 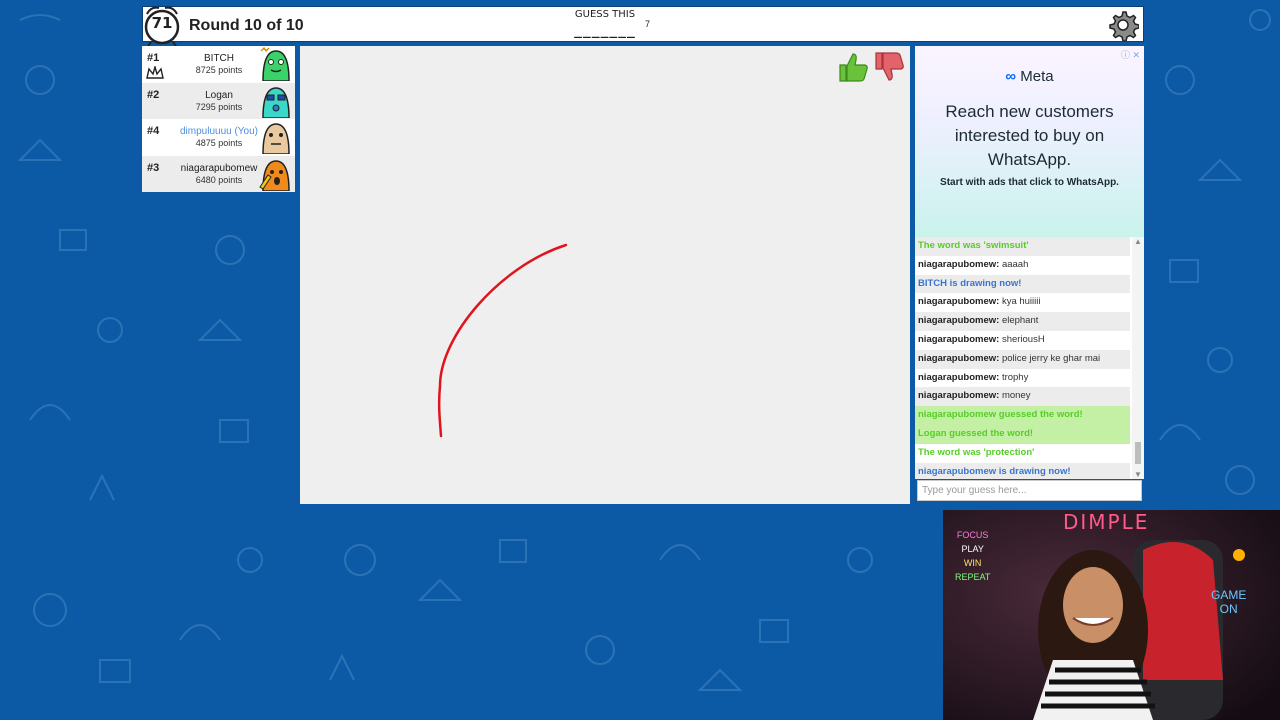 What do you see at coordinates (605, 14) in the screenshot?
I see `guess-this-label: GUESS THIS` at bounding box center [605, 14].